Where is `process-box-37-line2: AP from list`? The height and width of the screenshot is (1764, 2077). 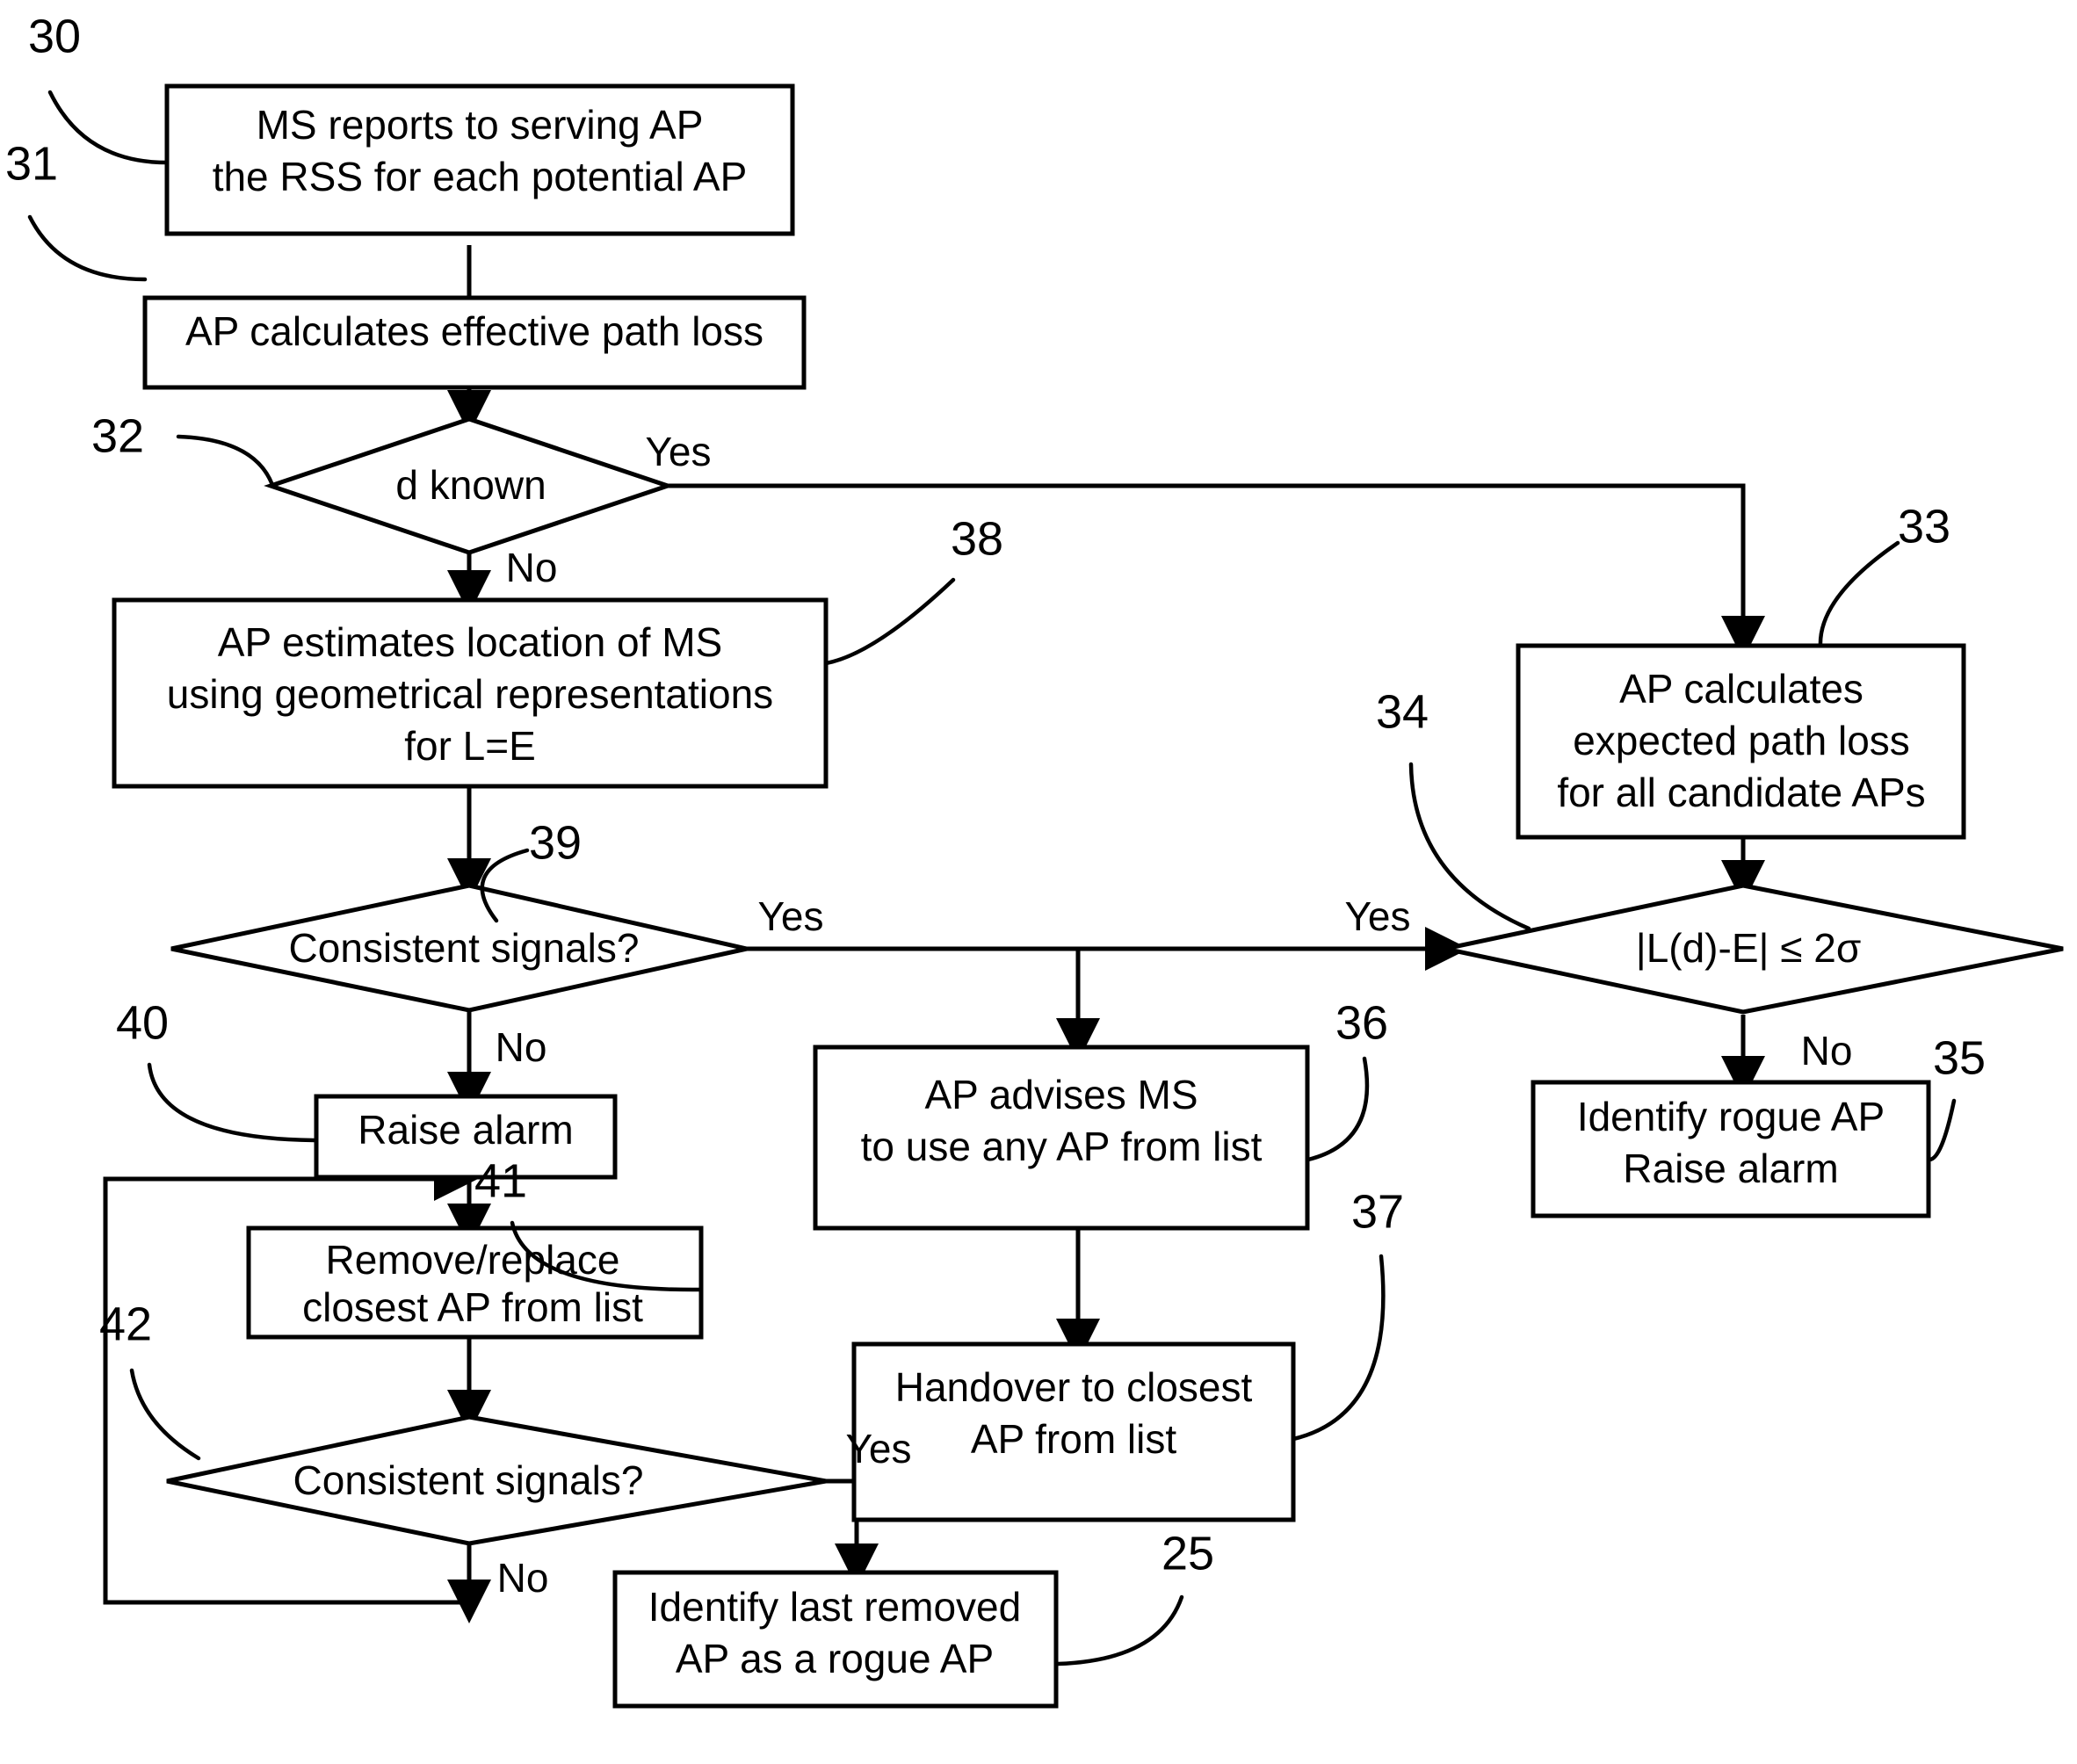
process-box-37-line2: AP from list is located at coordinates (1074, 1439).